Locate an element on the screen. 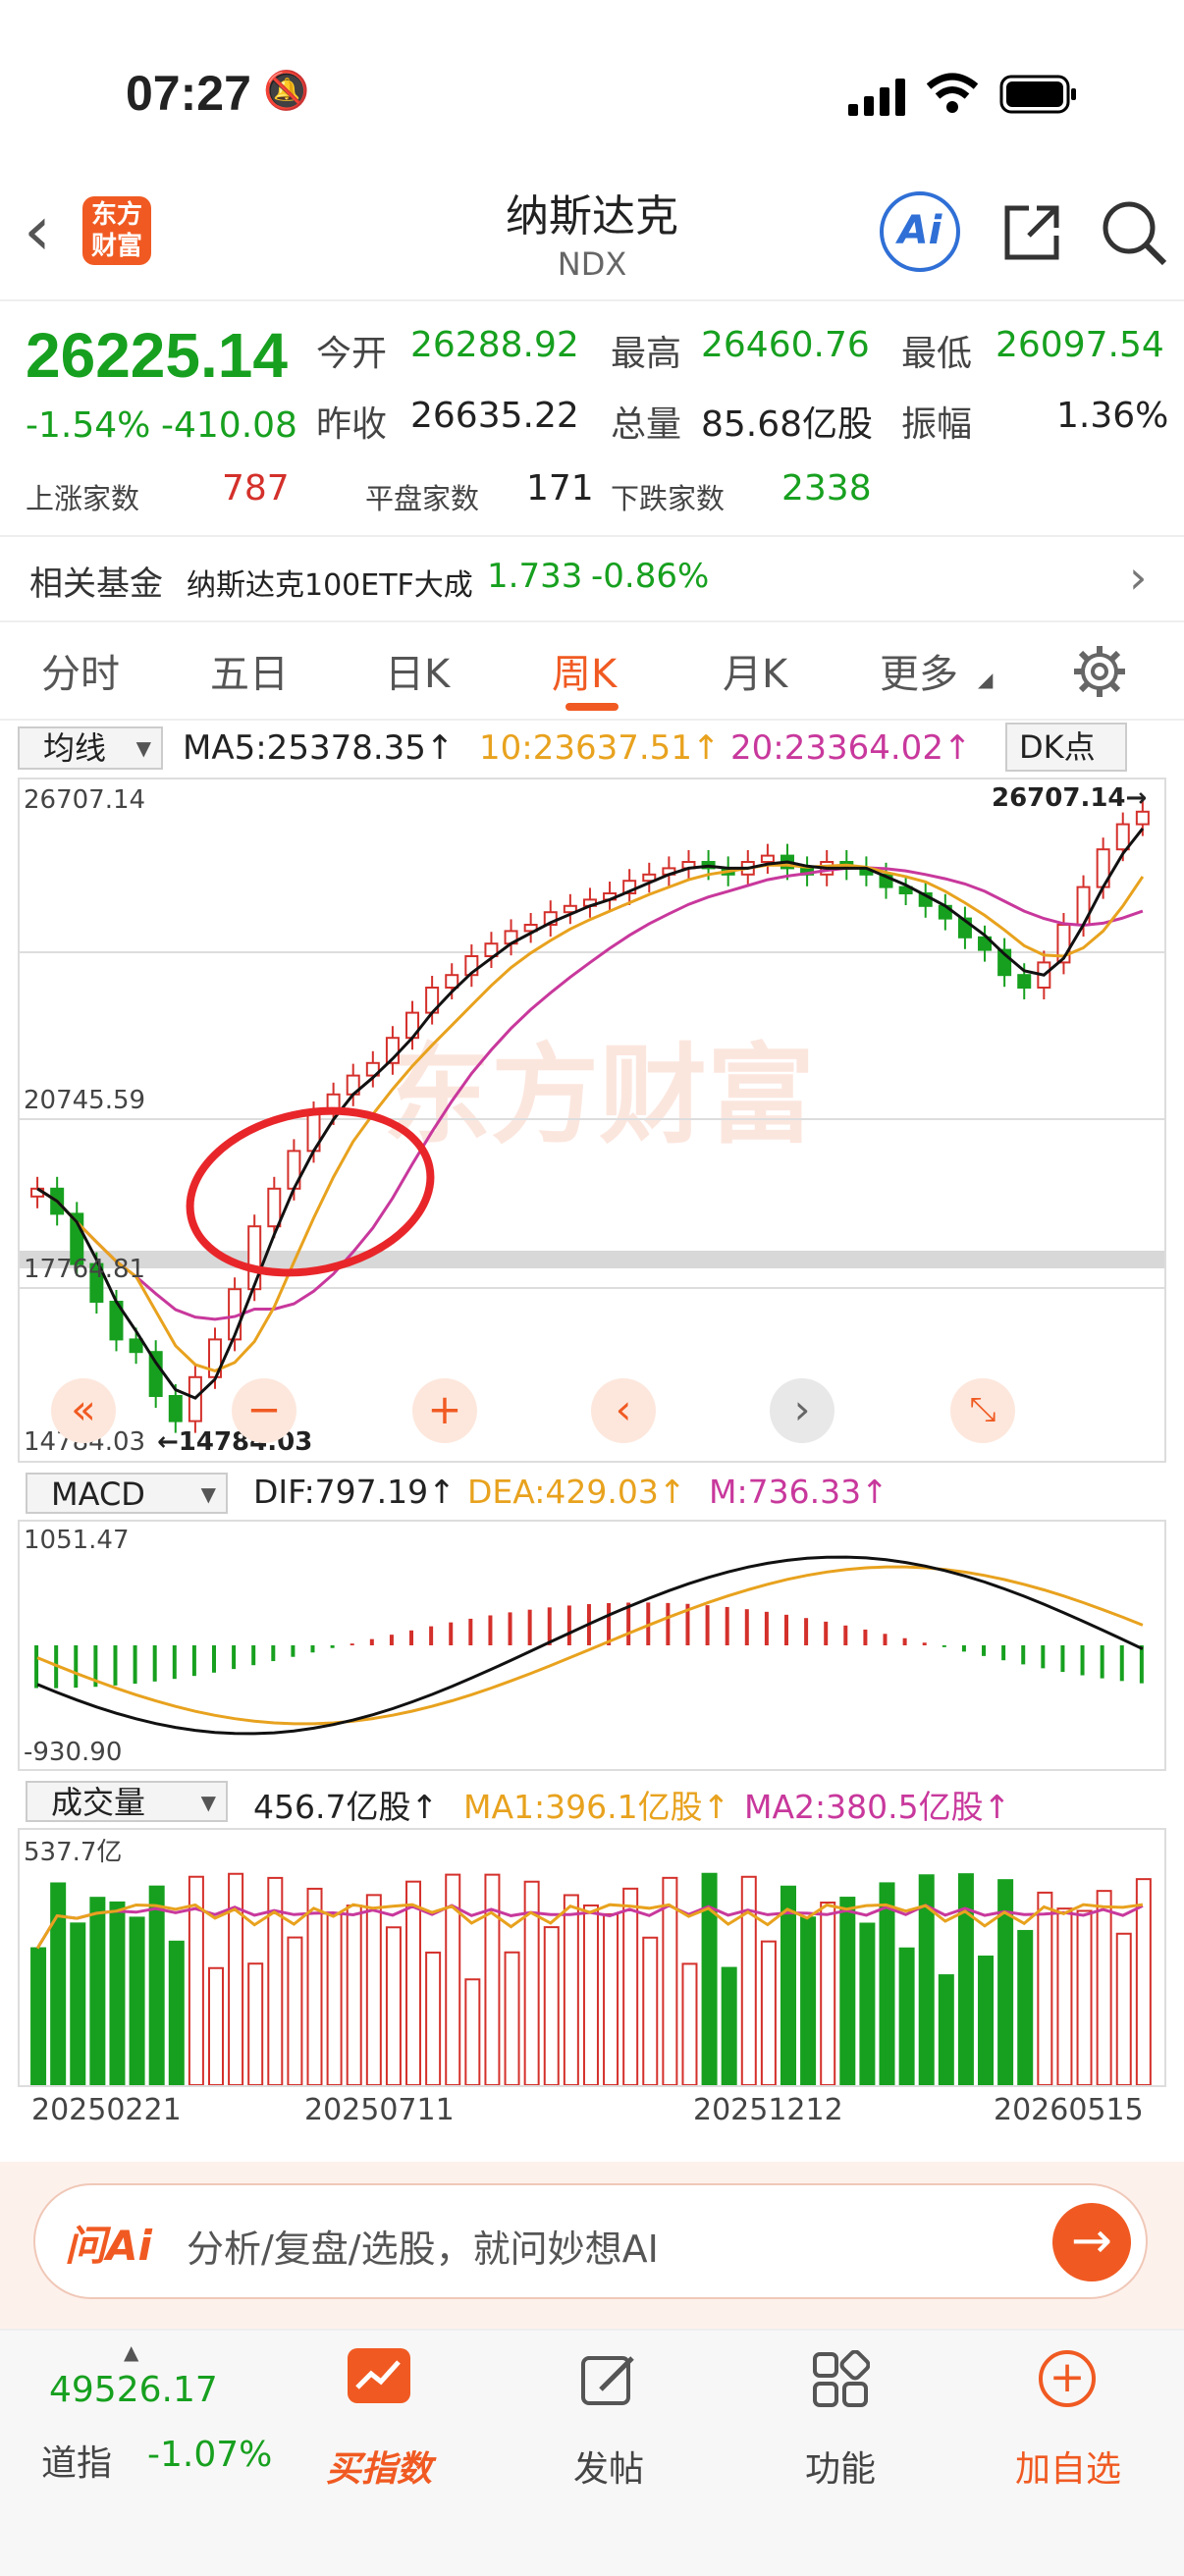  nav-buy-index: 买指数 is located at coordinates (379, 2466).